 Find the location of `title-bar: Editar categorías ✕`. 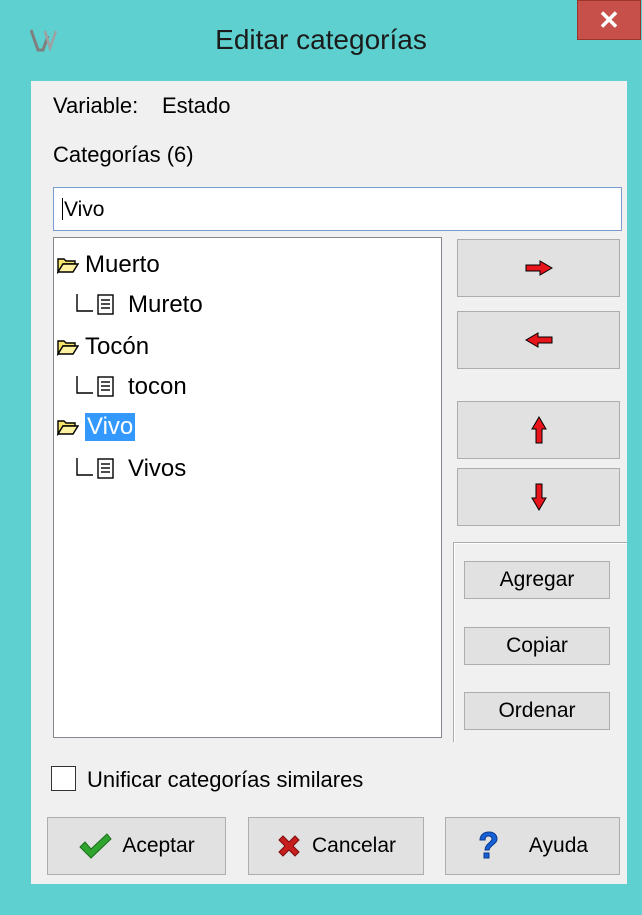

title-bar: Editar categorías ✕ is located at coordinates (321, 41).